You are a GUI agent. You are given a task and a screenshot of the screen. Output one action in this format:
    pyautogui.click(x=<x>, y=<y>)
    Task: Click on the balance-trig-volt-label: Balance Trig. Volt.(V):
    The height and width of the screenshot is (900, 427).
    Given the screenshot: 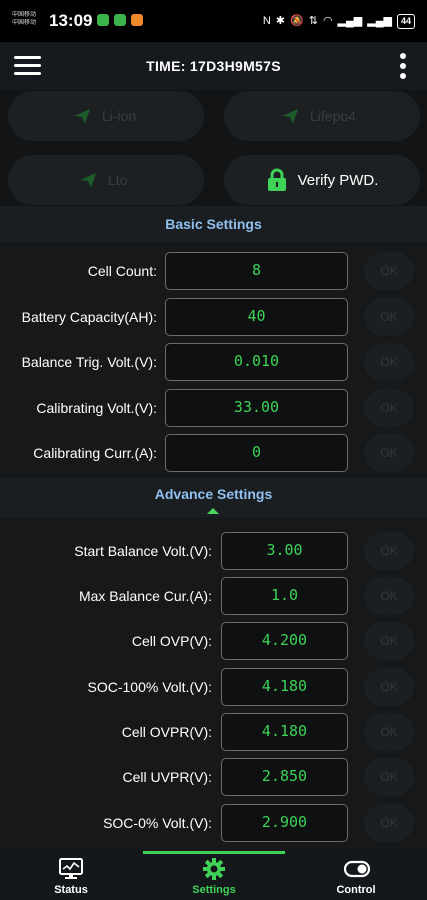 What is the action you would take?
    pyautogui.click(x=89, y=362)
    